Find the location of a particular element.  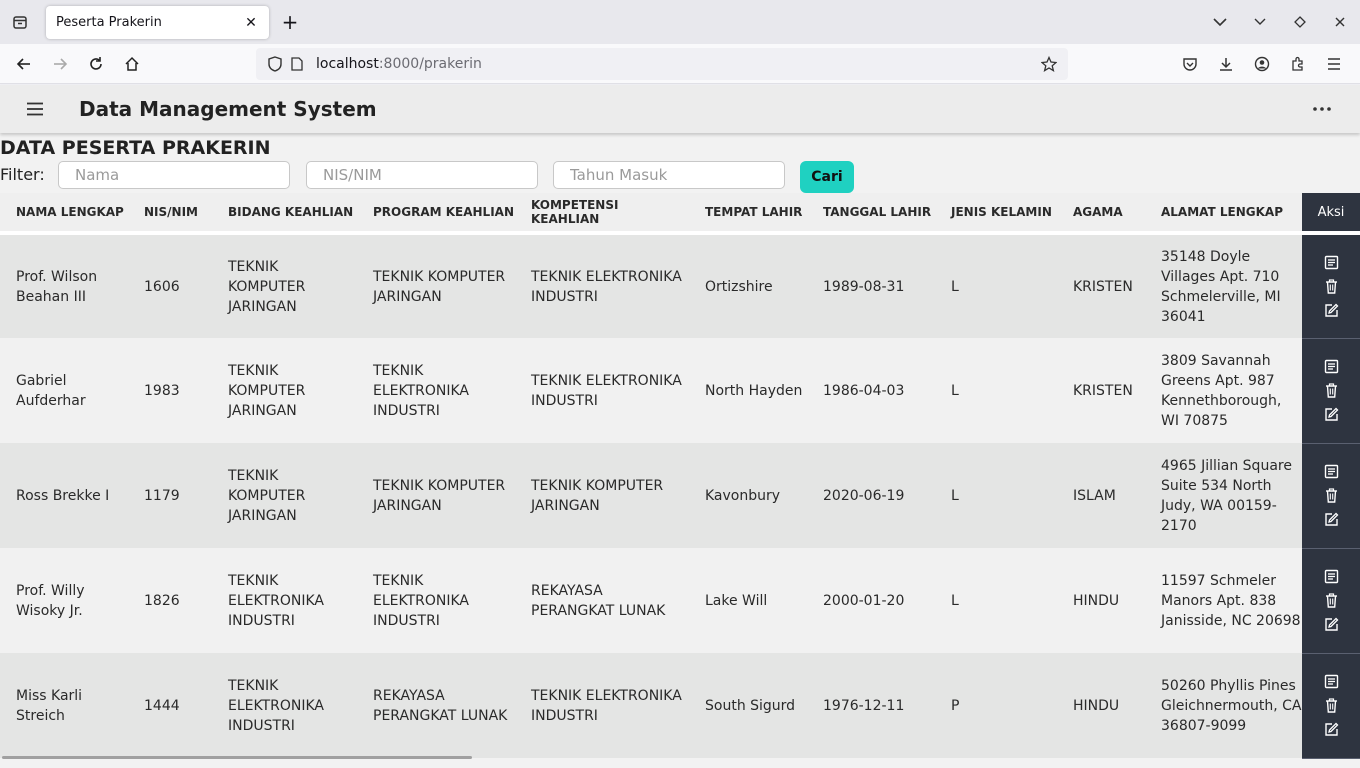

hamburger-menu-icon is located at coordinates (35, 109).